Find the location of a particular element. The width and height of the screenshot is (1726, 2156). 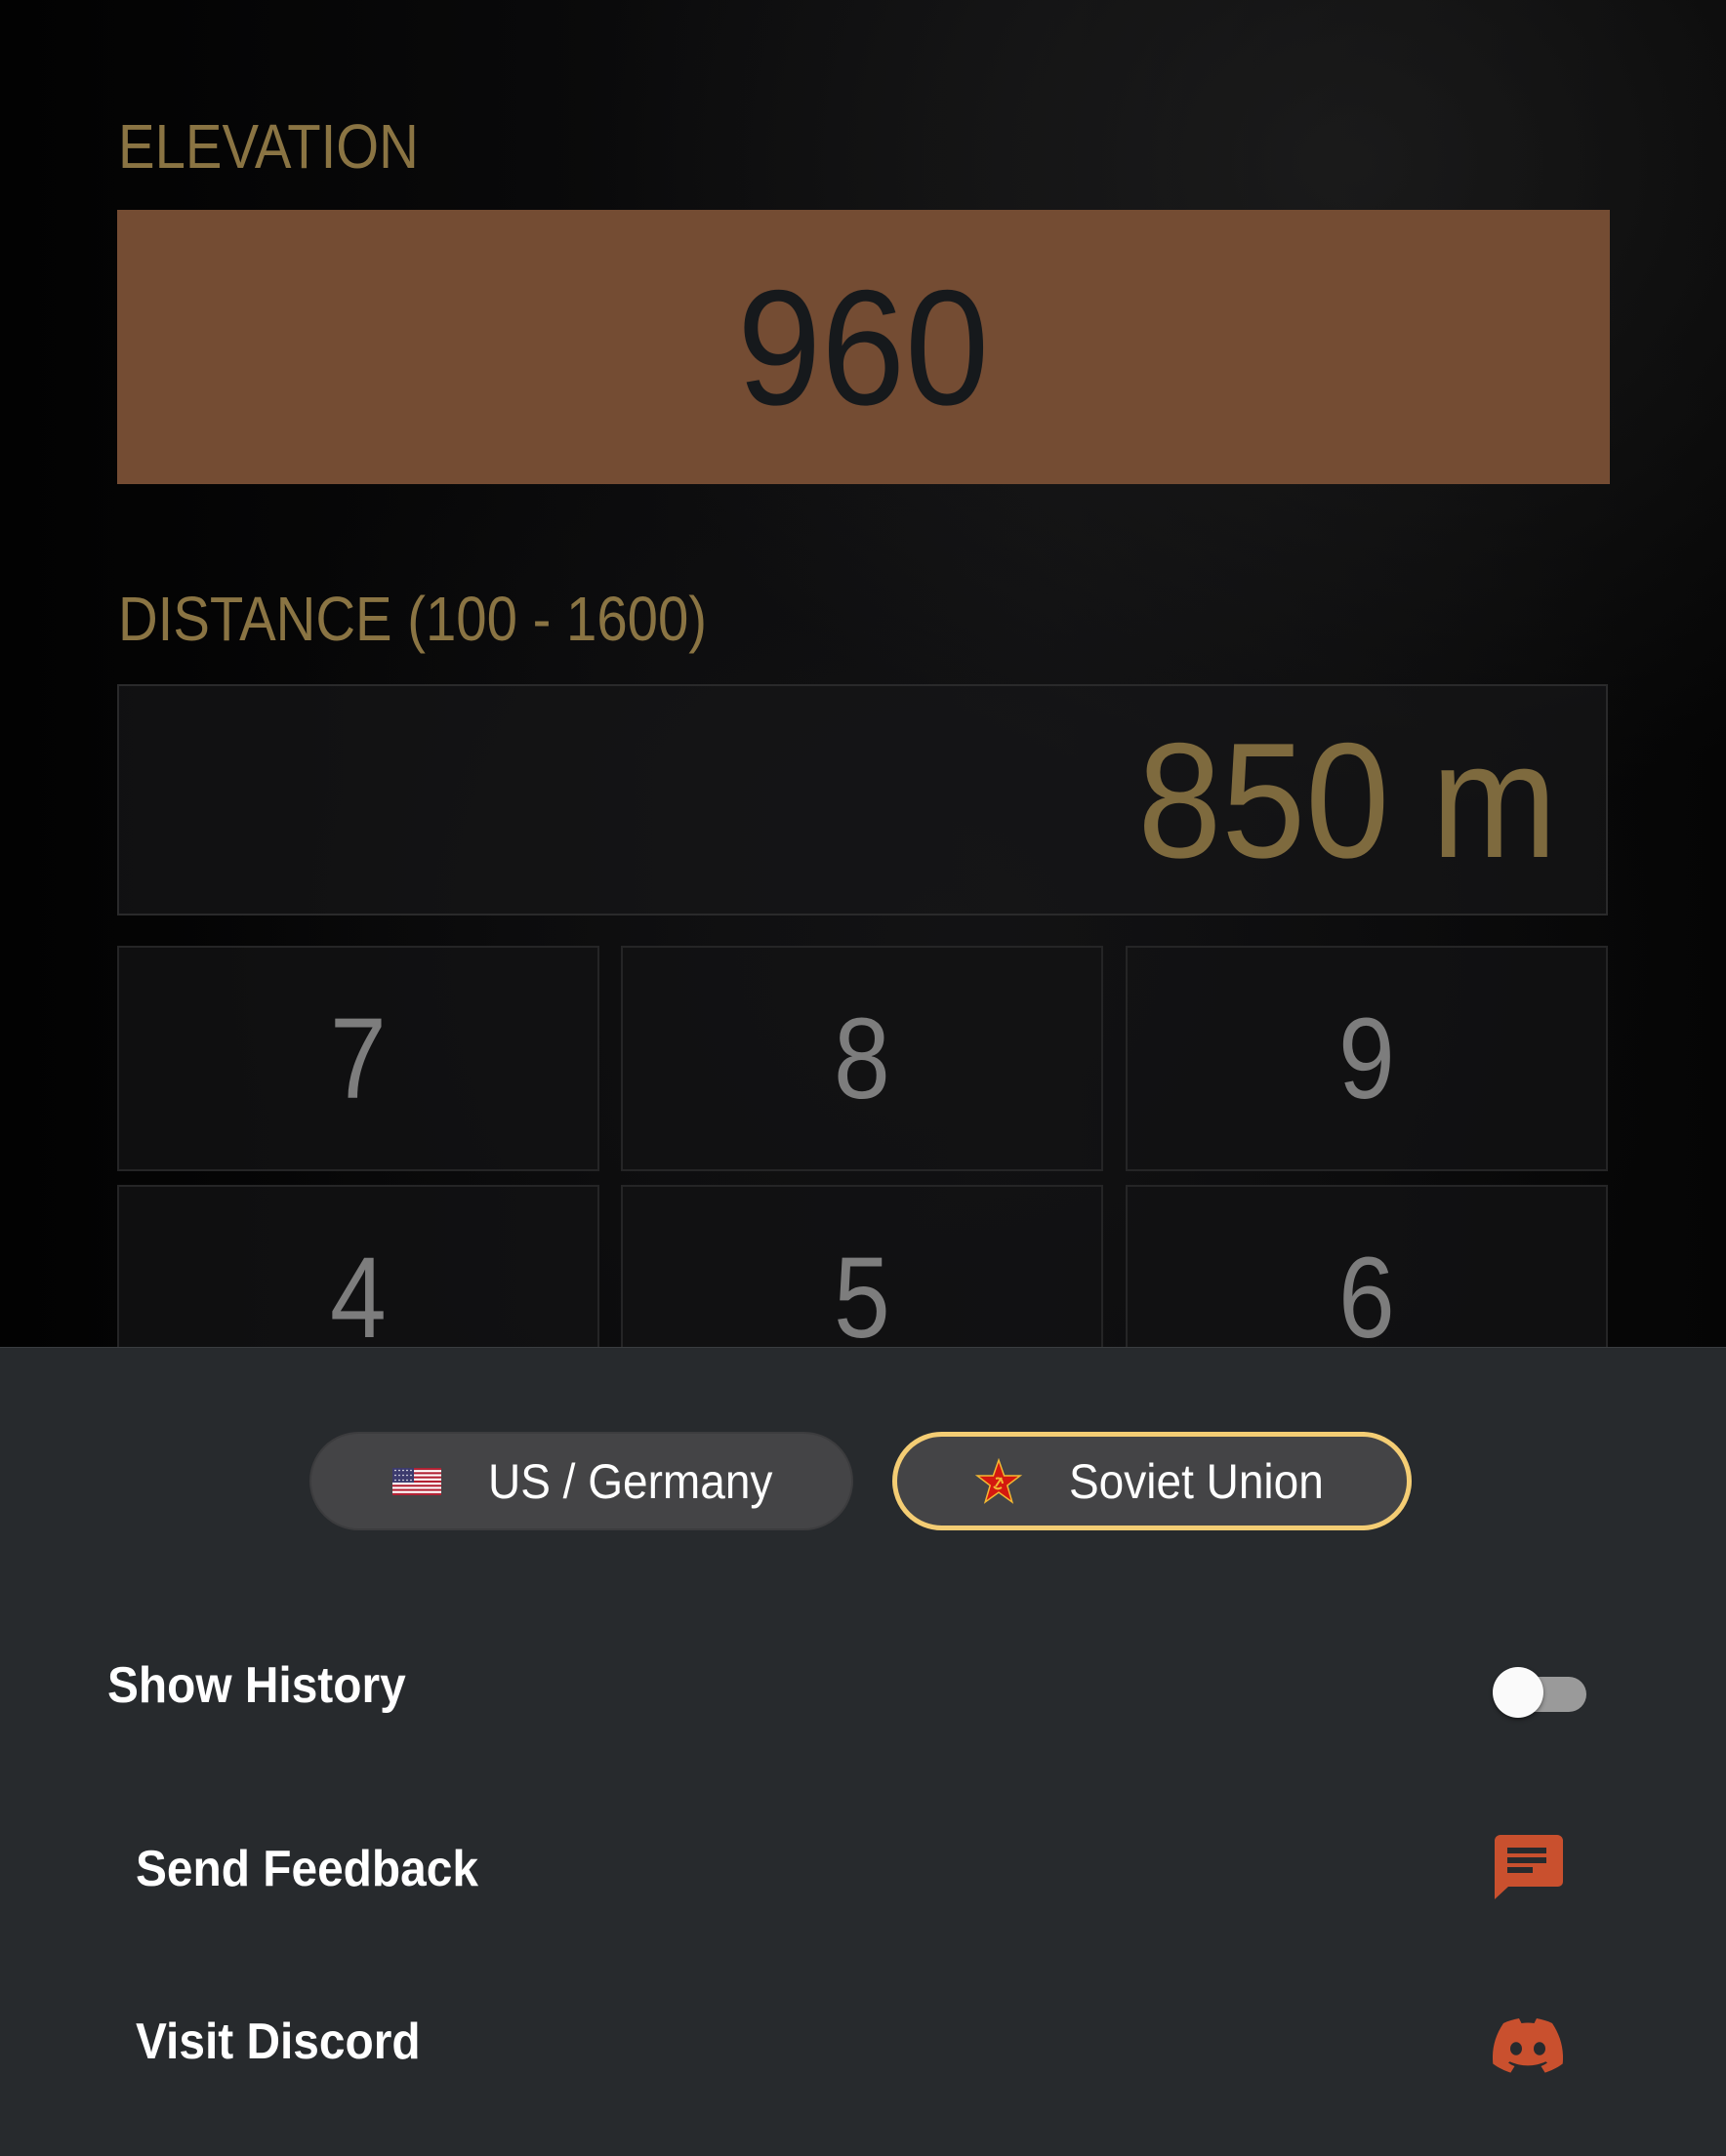

visit-discord-button: Visit Discord is located at coordinates (279, 2041).